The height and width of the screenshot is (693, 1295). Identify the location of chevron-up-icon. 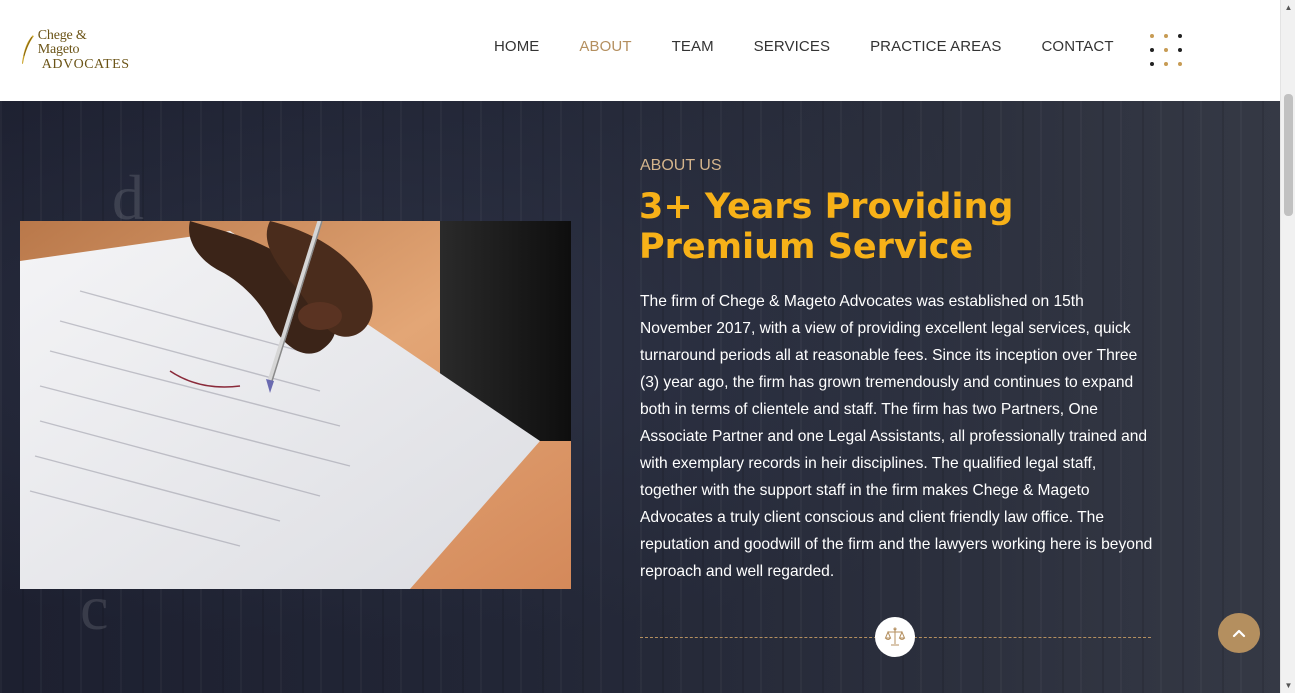
(1239, 633).